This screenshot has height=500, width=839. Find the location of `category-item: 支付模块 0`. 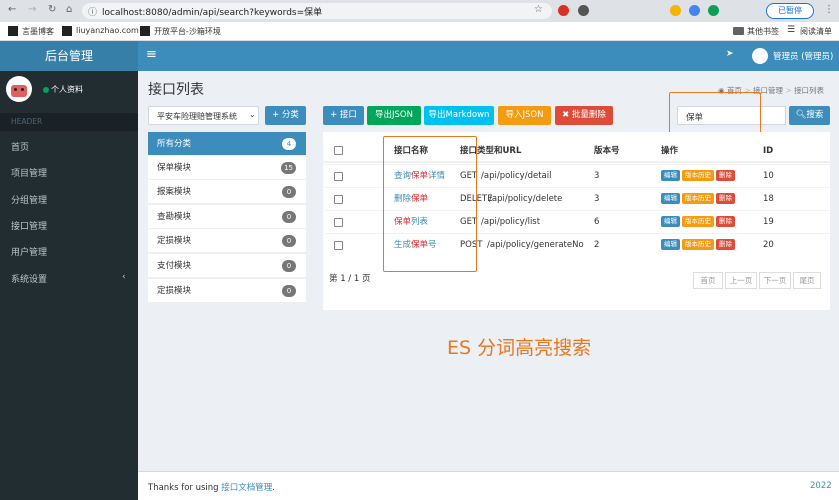

category-item: 支付模块 0 is located at coordinates (227, 266).